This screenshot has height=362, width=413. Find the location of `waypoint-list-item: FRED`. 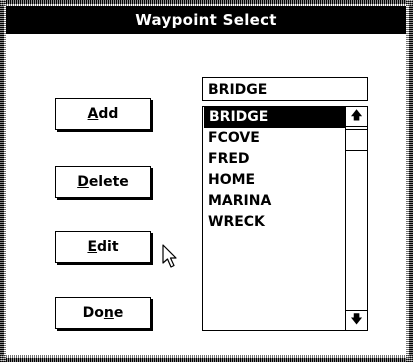

waypoint-list-item: FRED is located at coordinates (274, 159).